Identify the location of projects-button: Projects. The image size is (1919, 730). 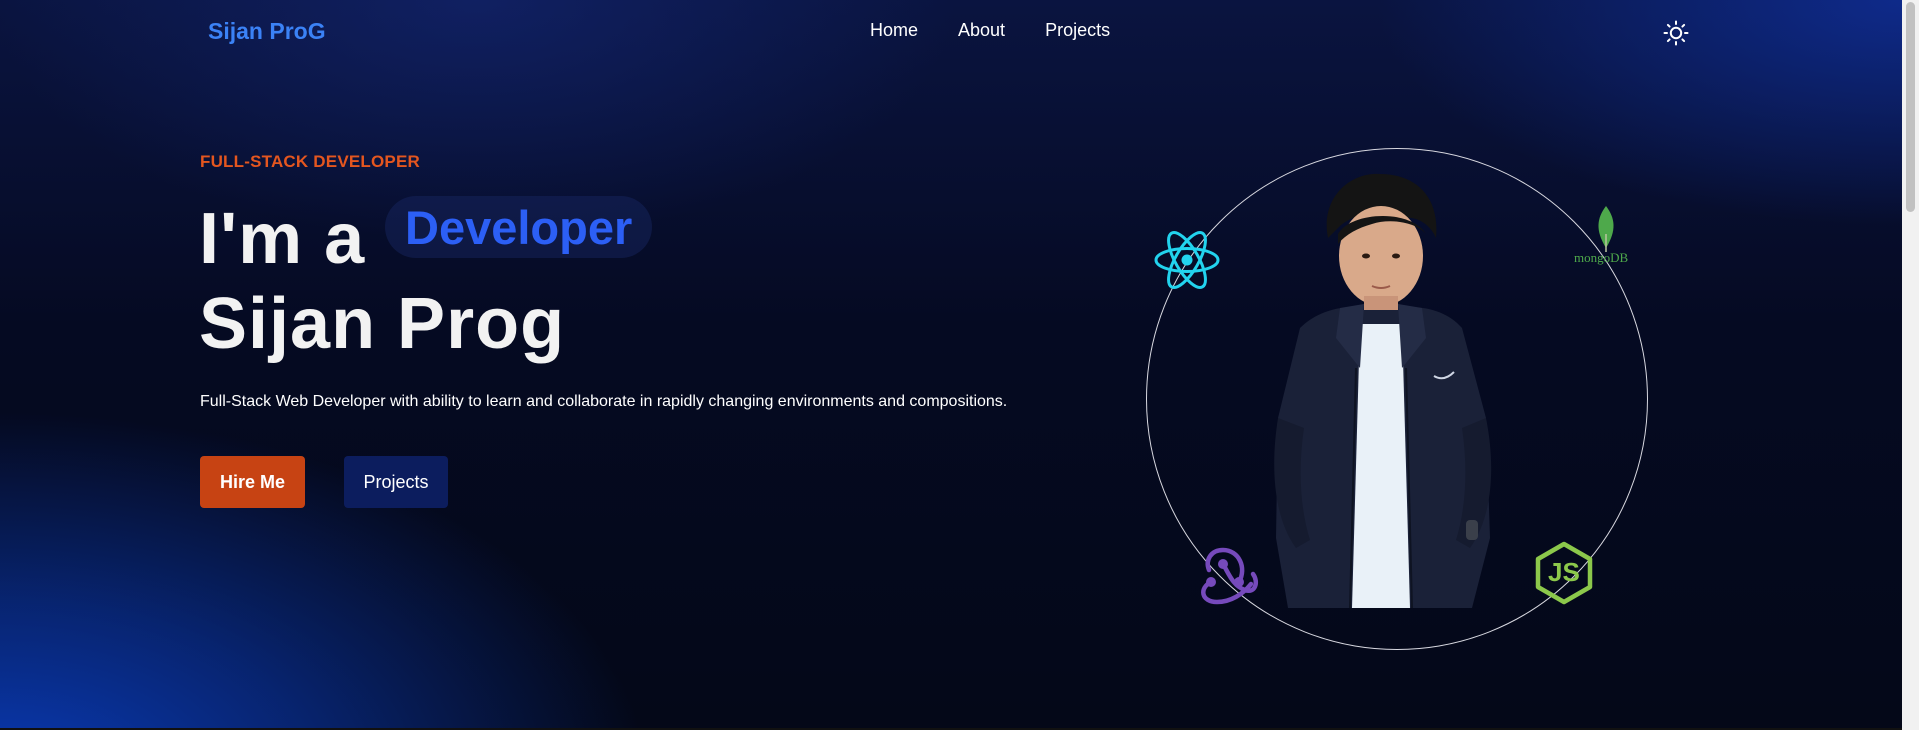
(396, 482).